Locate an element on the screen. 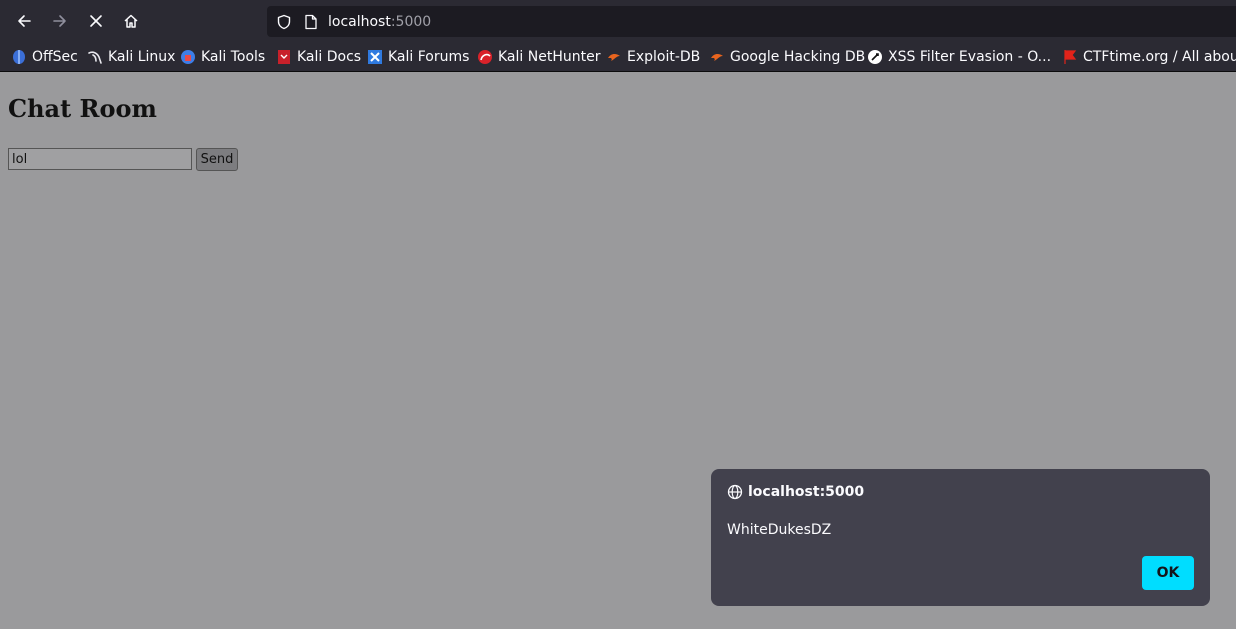 This screenshot has height=629, width=1236. close-icon is located at coordinates (96, 21).